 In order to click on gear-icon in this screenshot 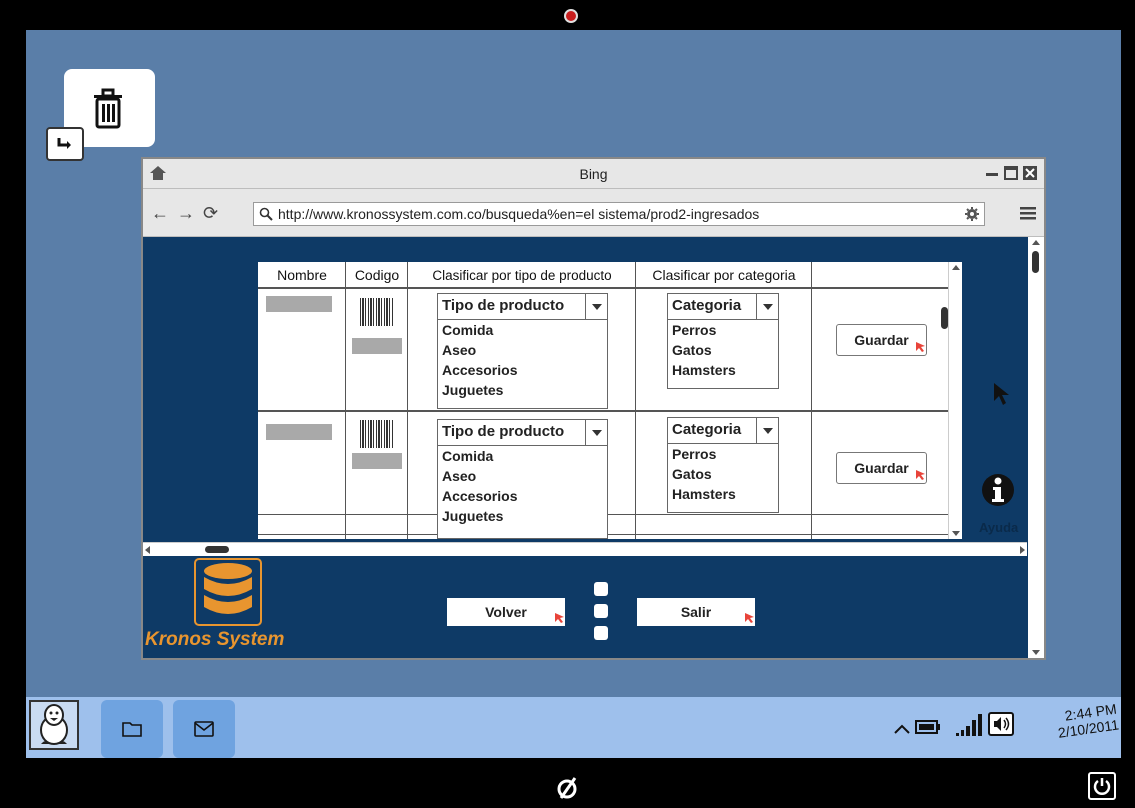, I will do `click(972, 215)`.